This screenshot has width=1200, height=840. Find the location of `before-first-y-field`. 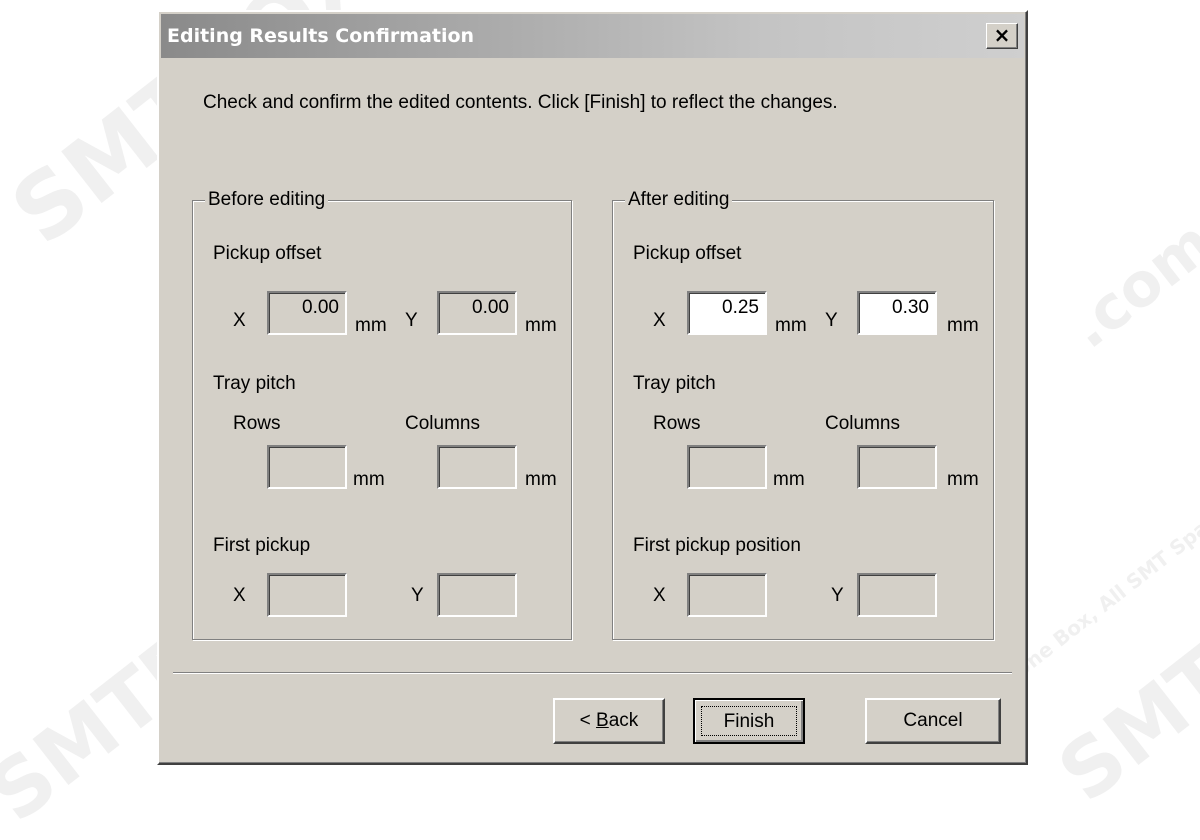

before-first-y-field is located at coordinates (477, 595).